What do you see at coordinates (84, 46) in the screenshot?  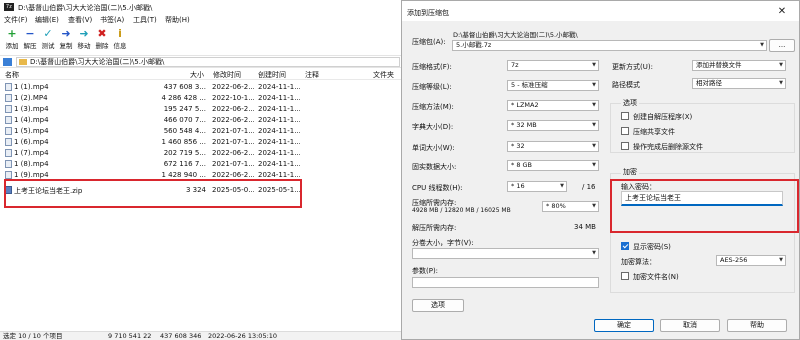 I see `toolbar-label: 移动` at bounding box center [84, 46].